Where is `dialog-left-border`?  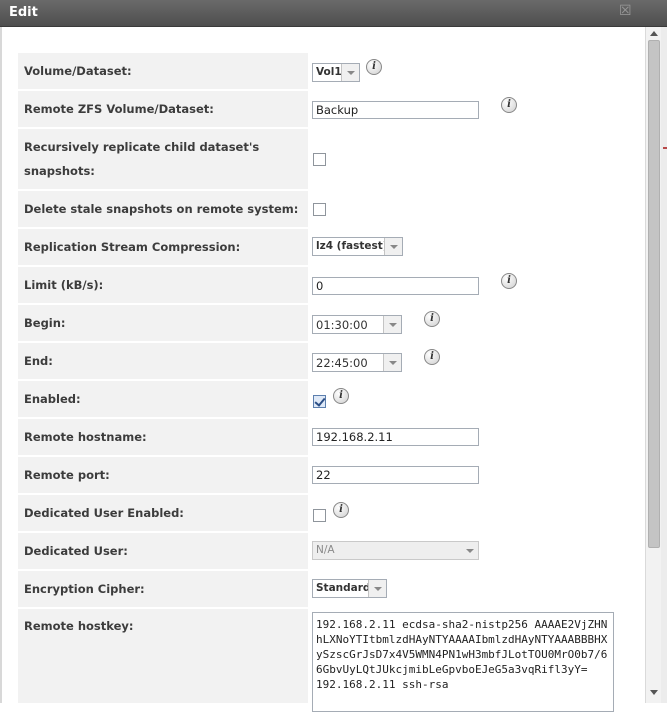
dialog-left-border is located at coordinates (1, 365).